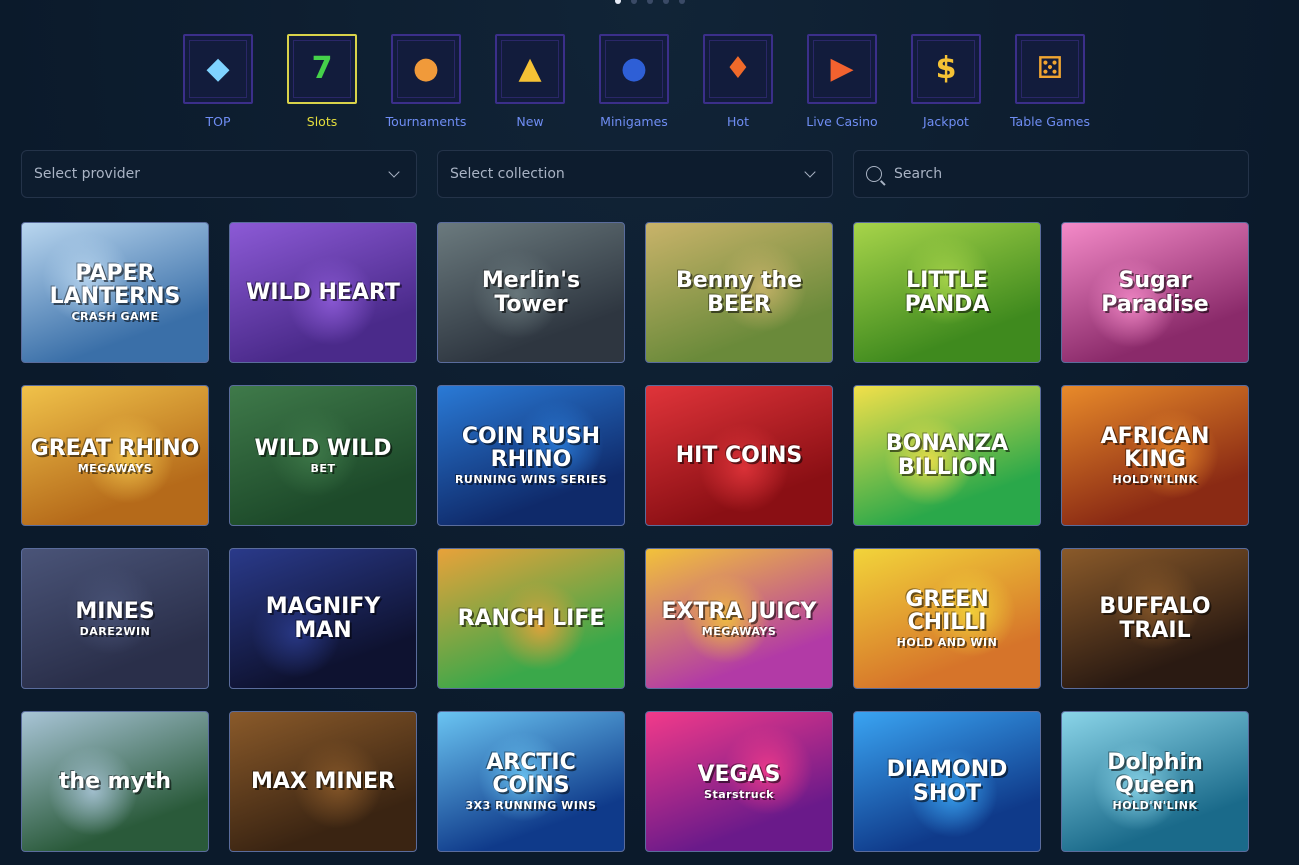 This screenshot has height=865, width=1299. I want to click on game-title: LITTLE PANDA, so click(947, 292).